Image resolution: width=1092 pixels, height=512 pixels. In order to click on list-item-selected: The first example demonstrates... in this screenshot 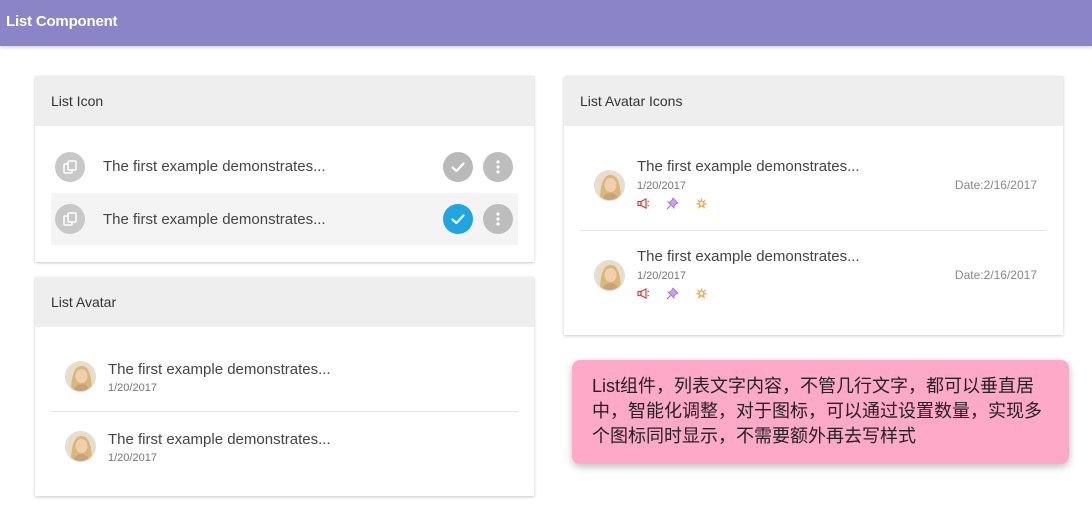, I will do `click(284, 219)`.